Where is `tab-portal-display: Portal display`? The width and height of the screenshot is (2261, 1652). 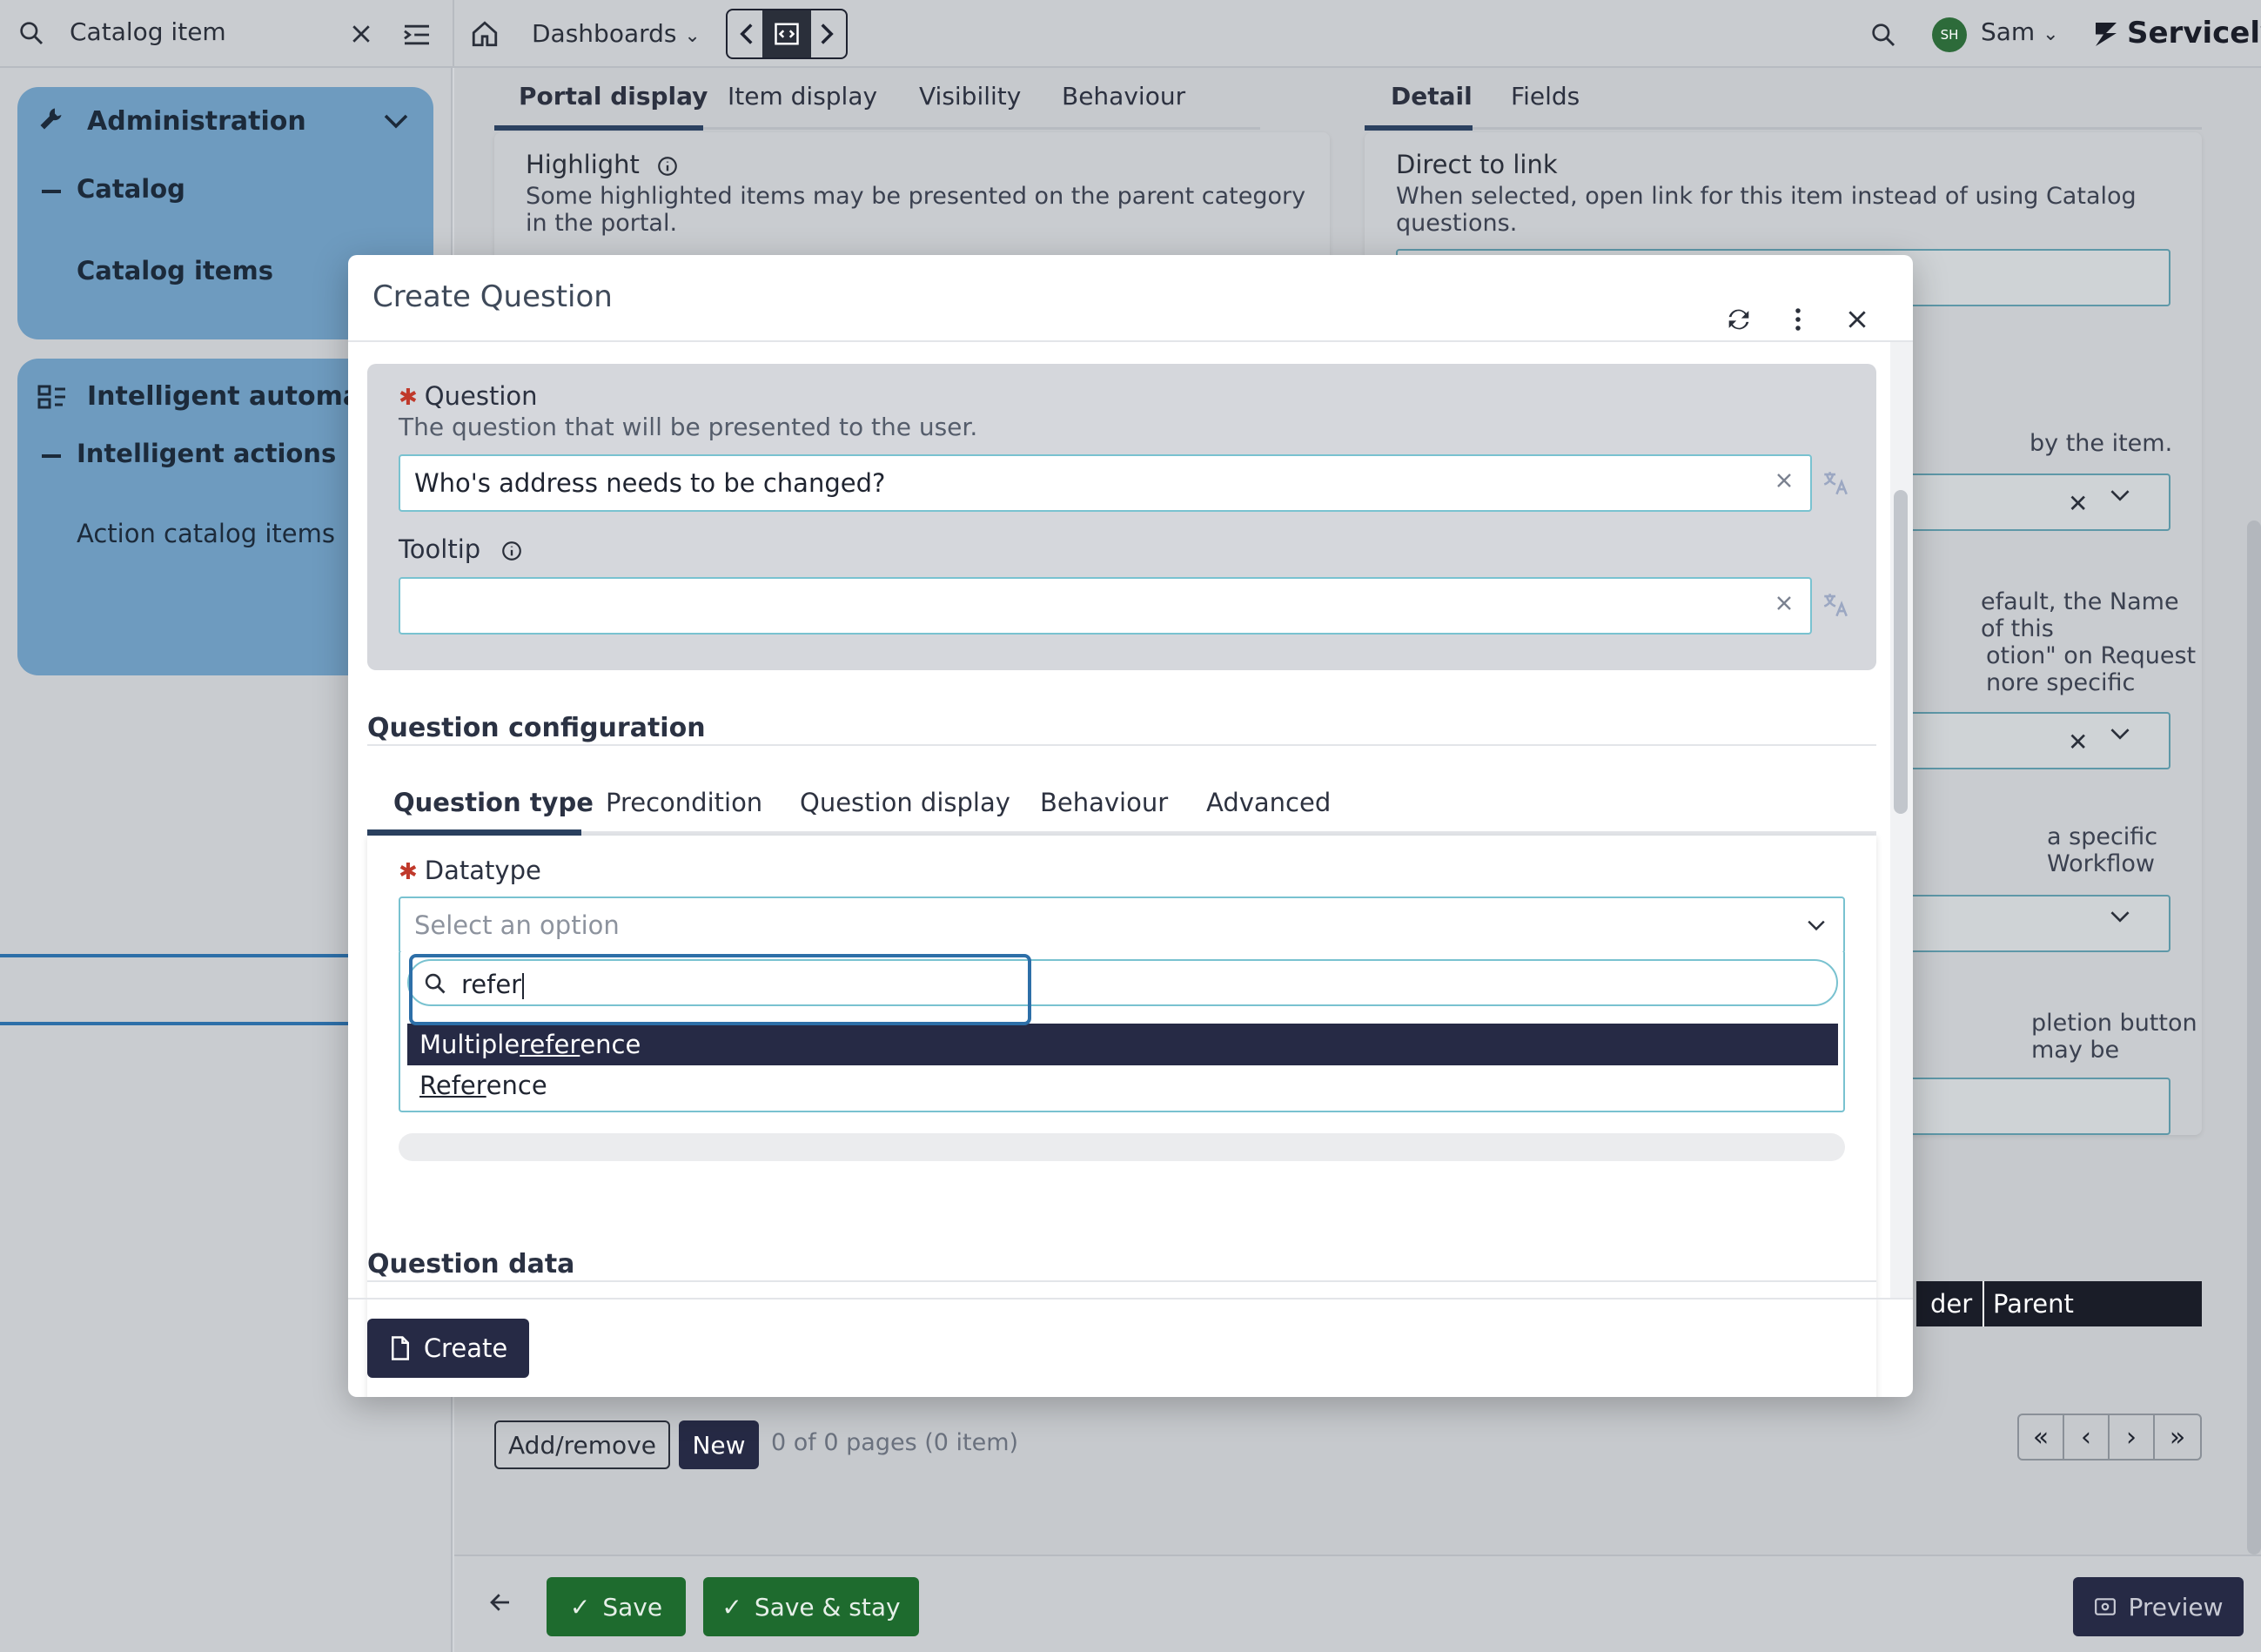 tab-portal-display: Portal display is located at coordinates (613, 97).